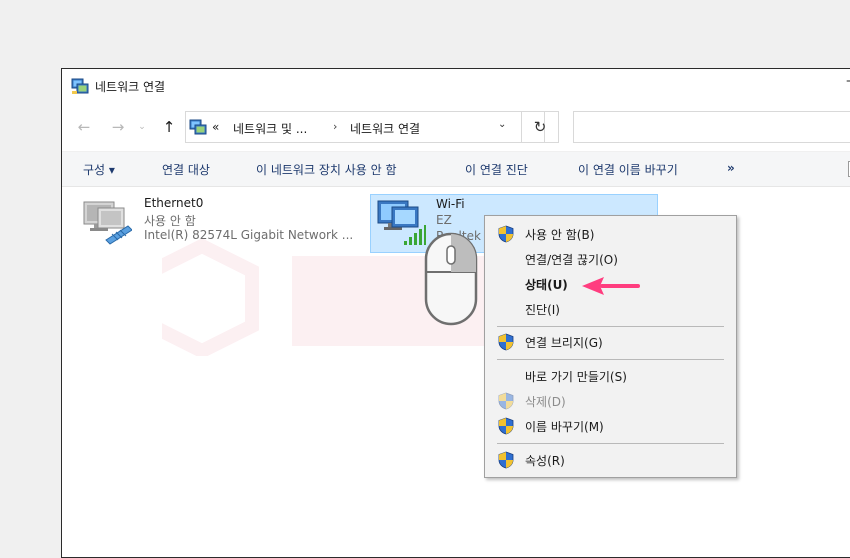 Image resolution: width=850 pixels, height=558 pixels. Describe the element at coordinates (542, 310) in the screenshot. I see `menu-label: 진단(I)` at that location.